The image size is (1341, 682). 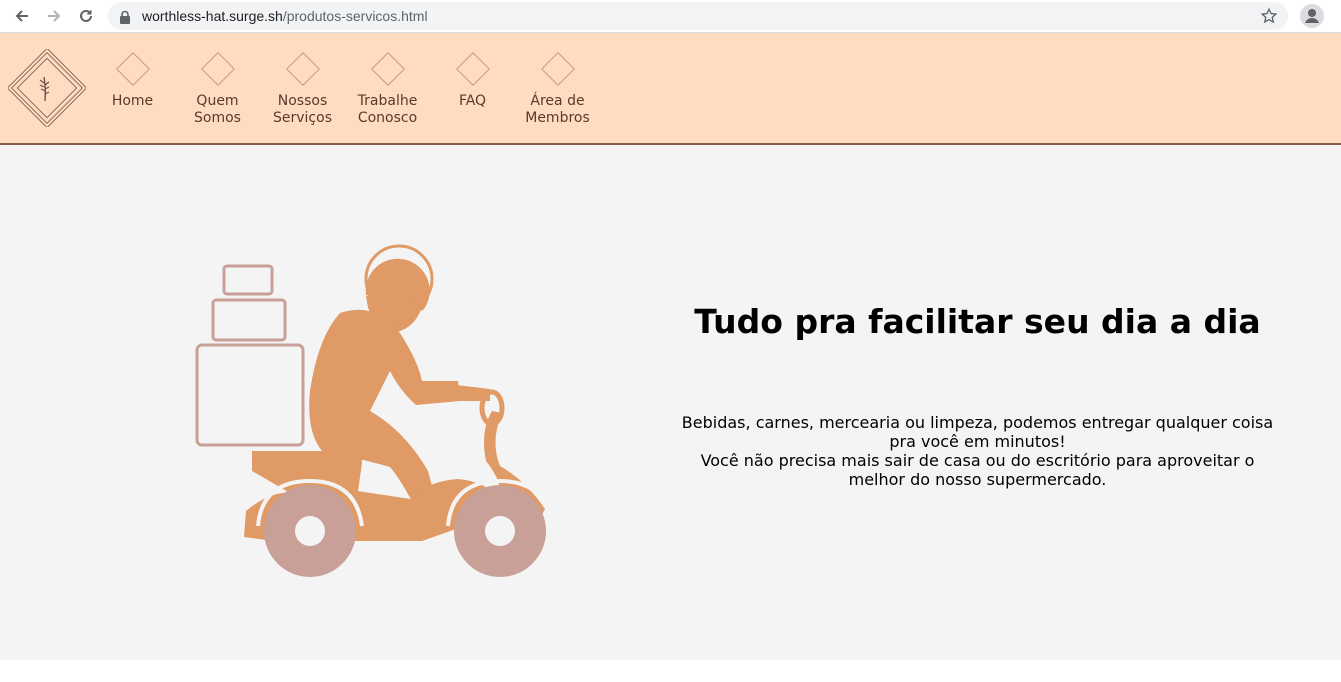 I want to click on lock-icon, so click(x=125, y=18).